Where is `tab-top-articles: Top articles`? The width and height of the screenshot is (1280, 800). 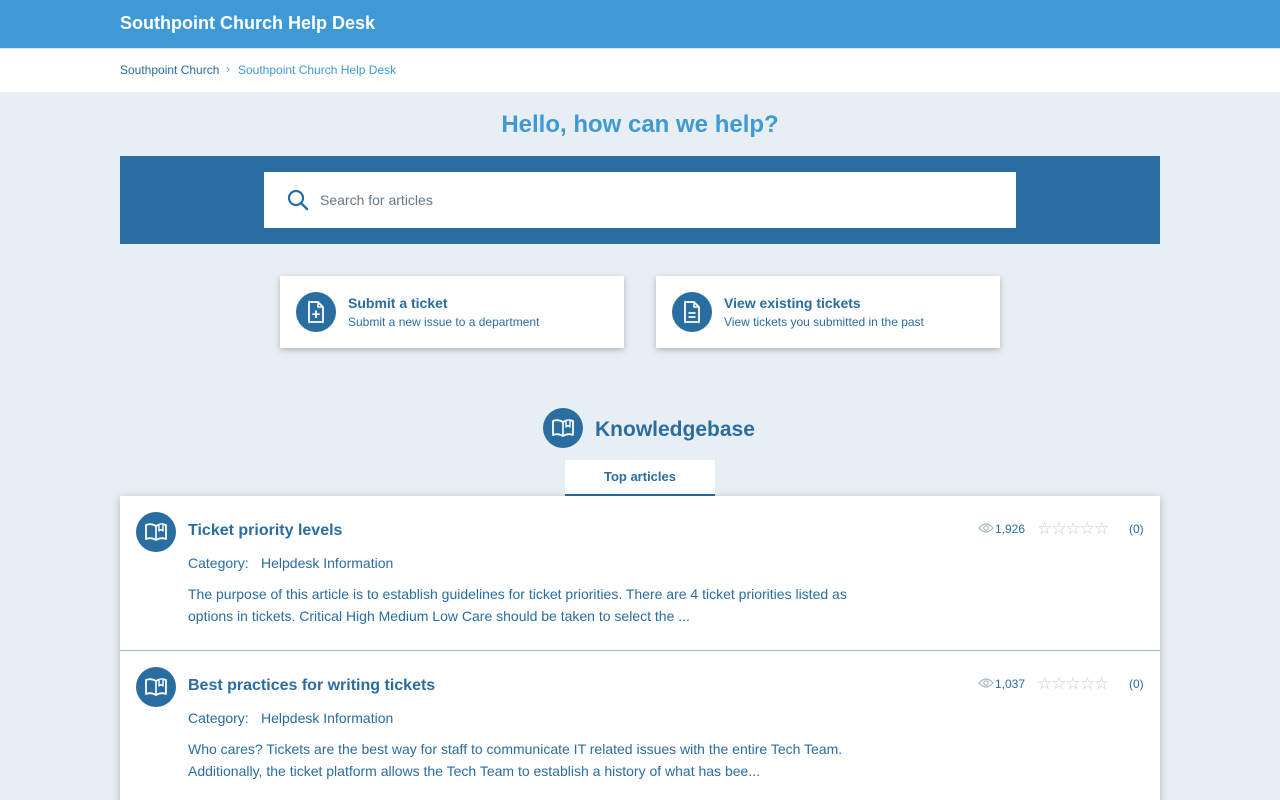
tab-top-articles: Top articles is located at coordinates (640, 478).